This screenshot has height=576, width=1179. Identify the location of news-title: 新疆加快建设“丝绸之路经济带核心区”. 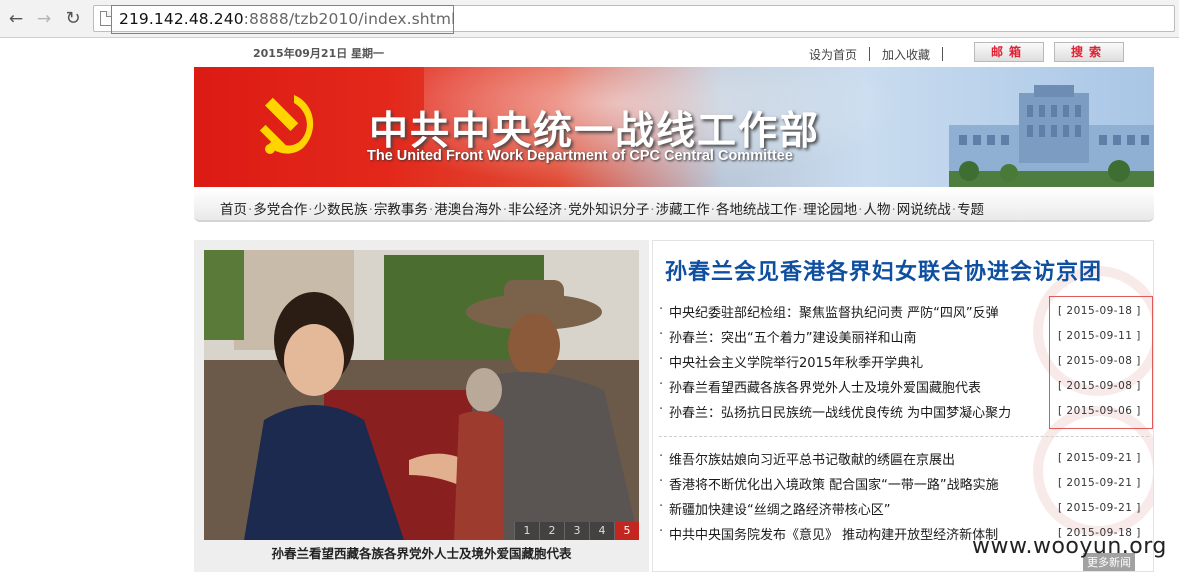
(775, 508).